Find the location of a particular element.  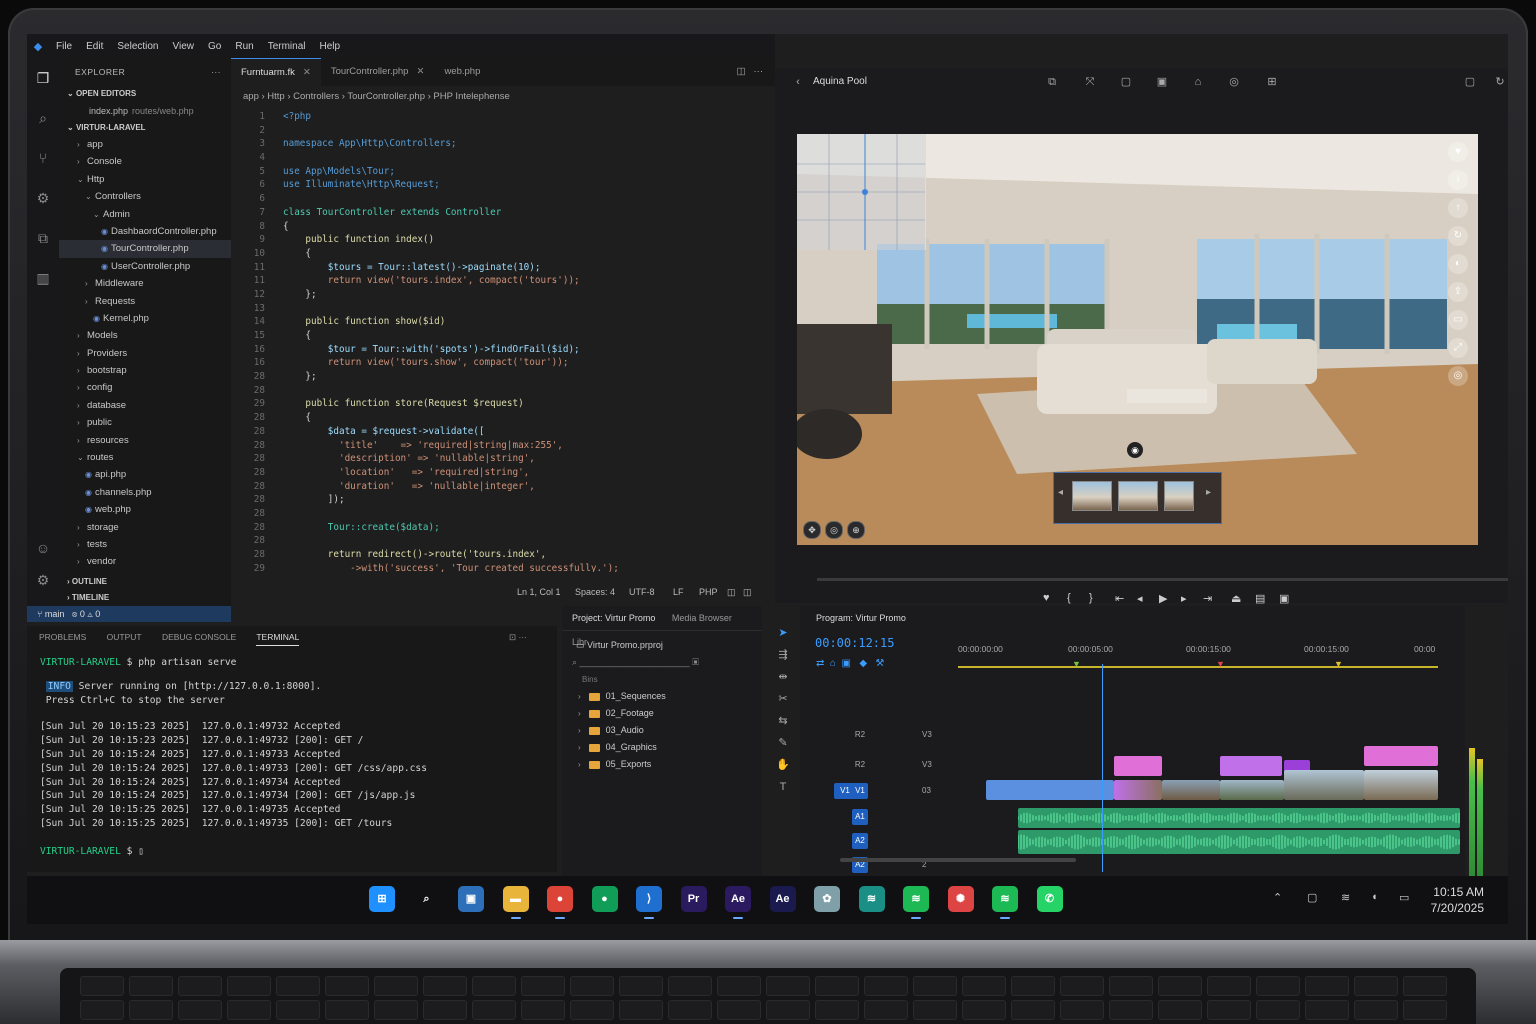

terminal-end-line: VIRTUR-LARAVEL $ ▯ is located at coordinates (292, 852).